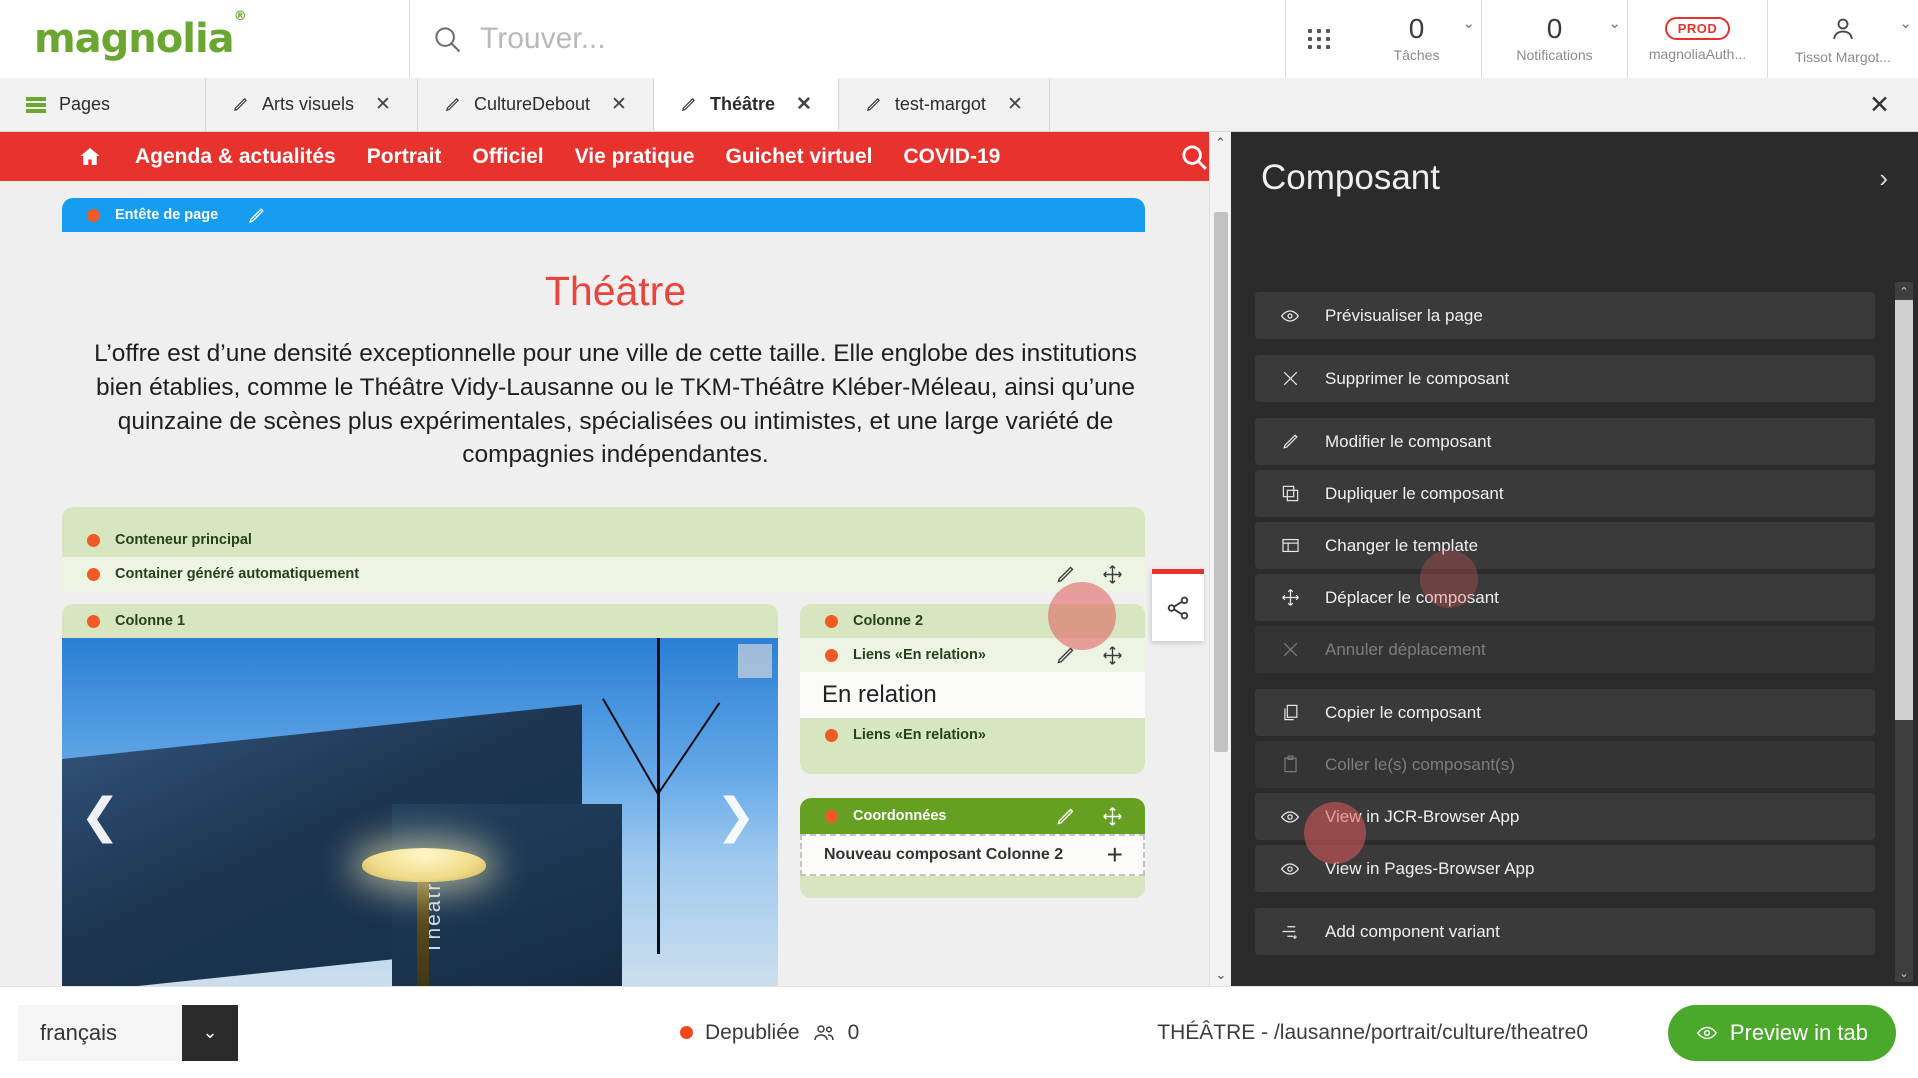 The width and height of the screenshot is (1918, 1078). I want to click on action-copier-le-composant: Copier le composant, so click(1565, 712).